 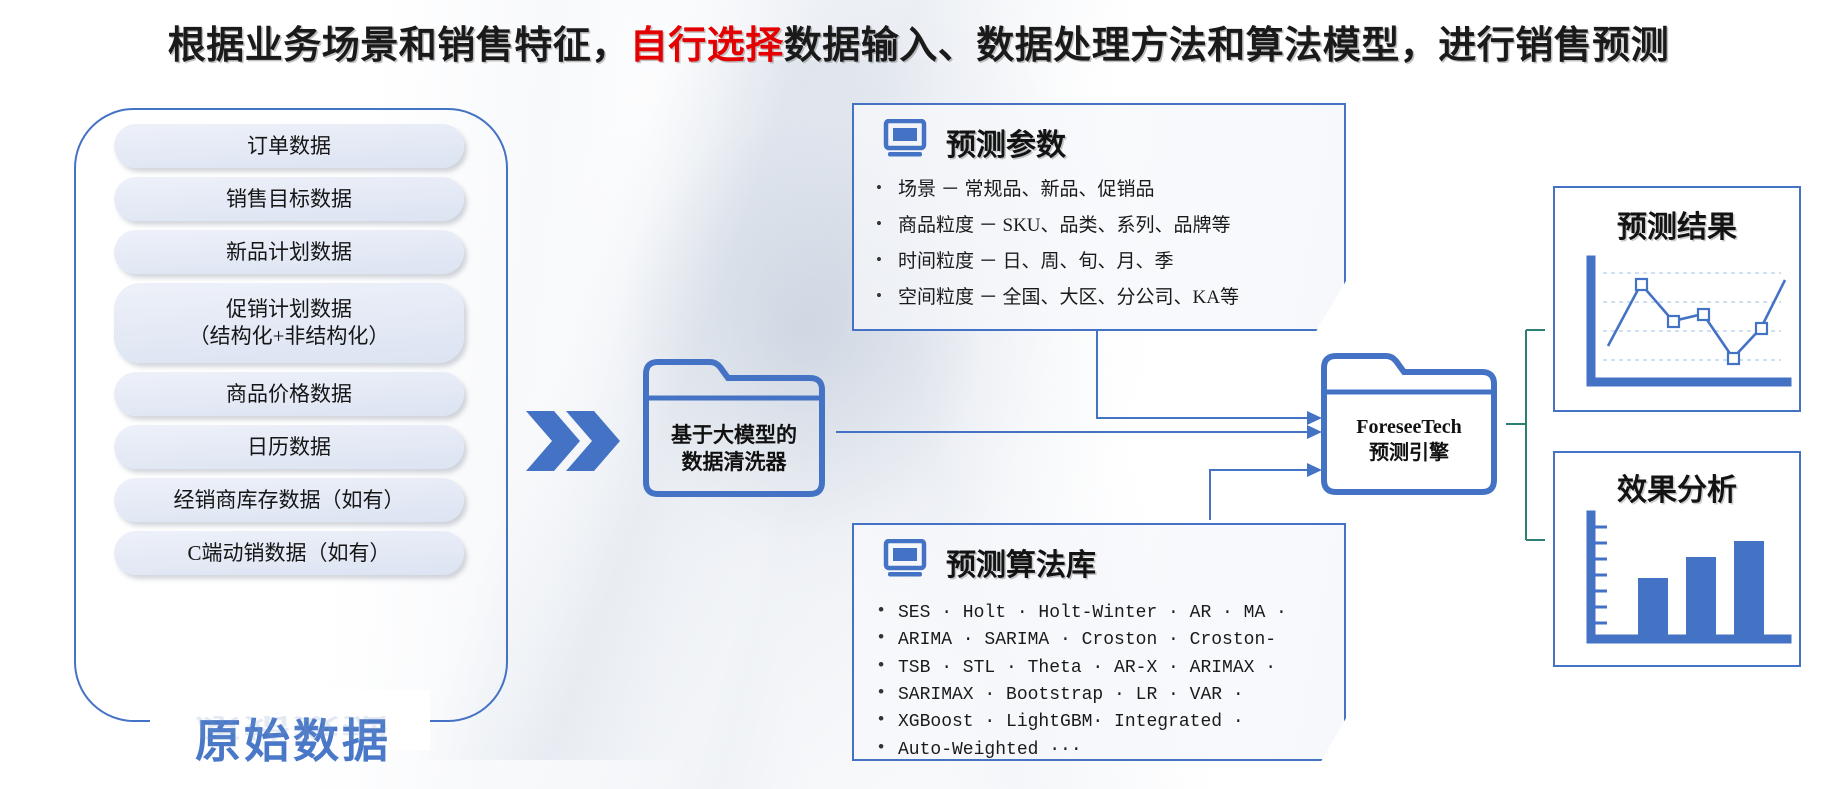 What do you see at coordinates (289, 336) in the screenshot?
I see `list-item-sublabel: （结构化+非结构化）` at bounding box center [289, 336].